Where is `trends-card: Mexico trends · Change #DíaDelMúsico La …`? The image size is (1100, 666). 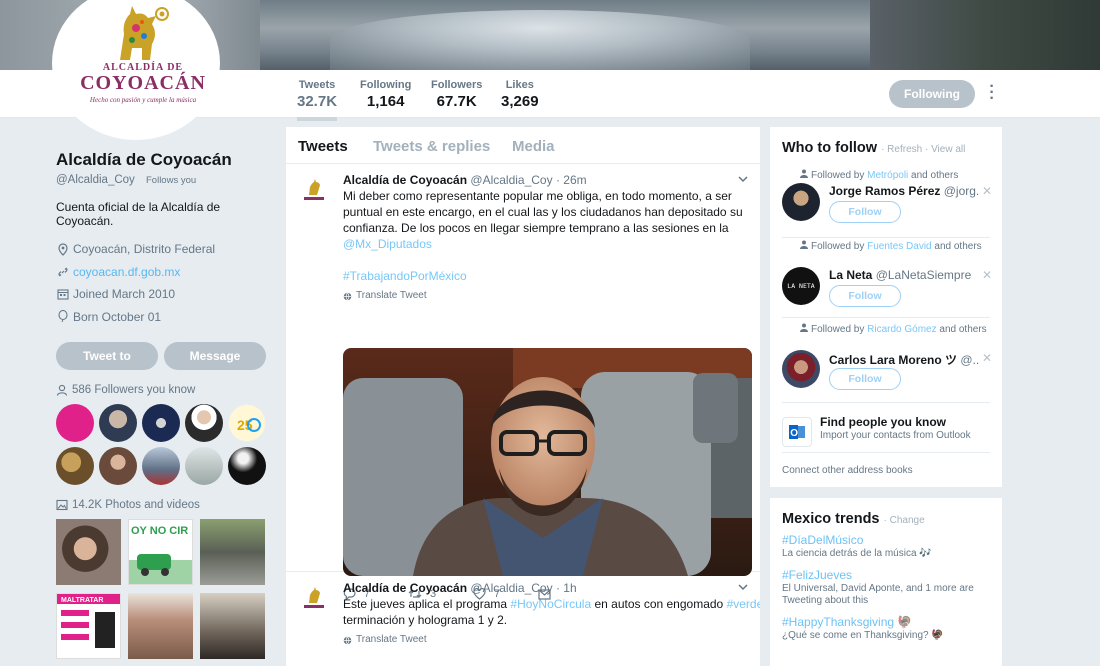
trends-card: Mexico trends · Change #DíaDelMúsico La … is located at coordinates (886, 582).